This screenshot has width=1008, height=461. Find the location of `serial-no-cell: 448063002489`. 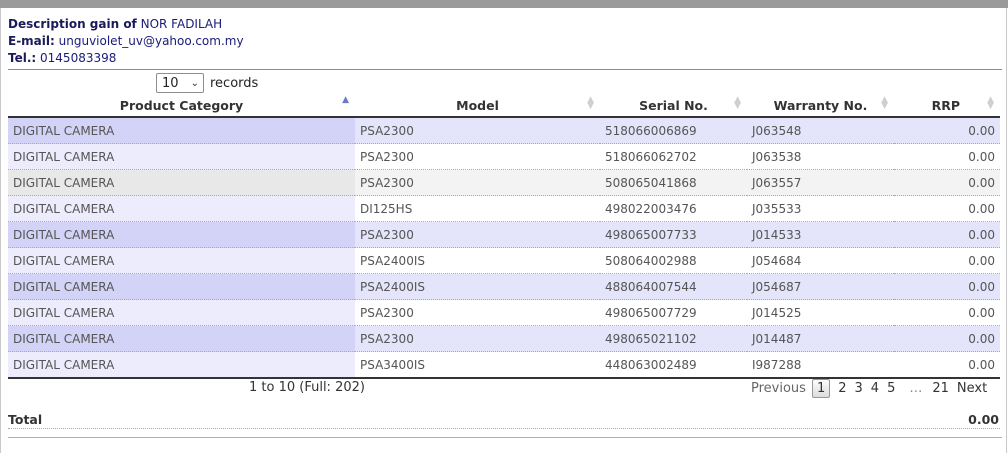

serial-no-cell: 448063002489 is located at coordinates (673, 365).